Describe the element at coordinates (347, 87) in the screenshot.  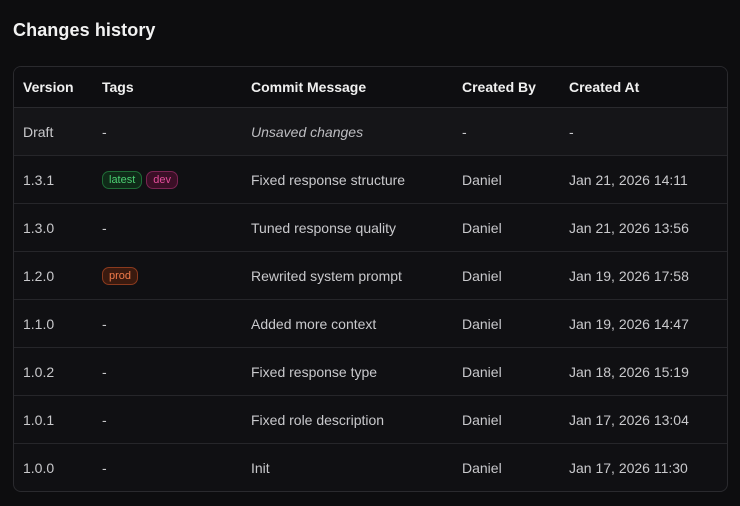
I see `column-header-commit-message: Commit Message` at that location.